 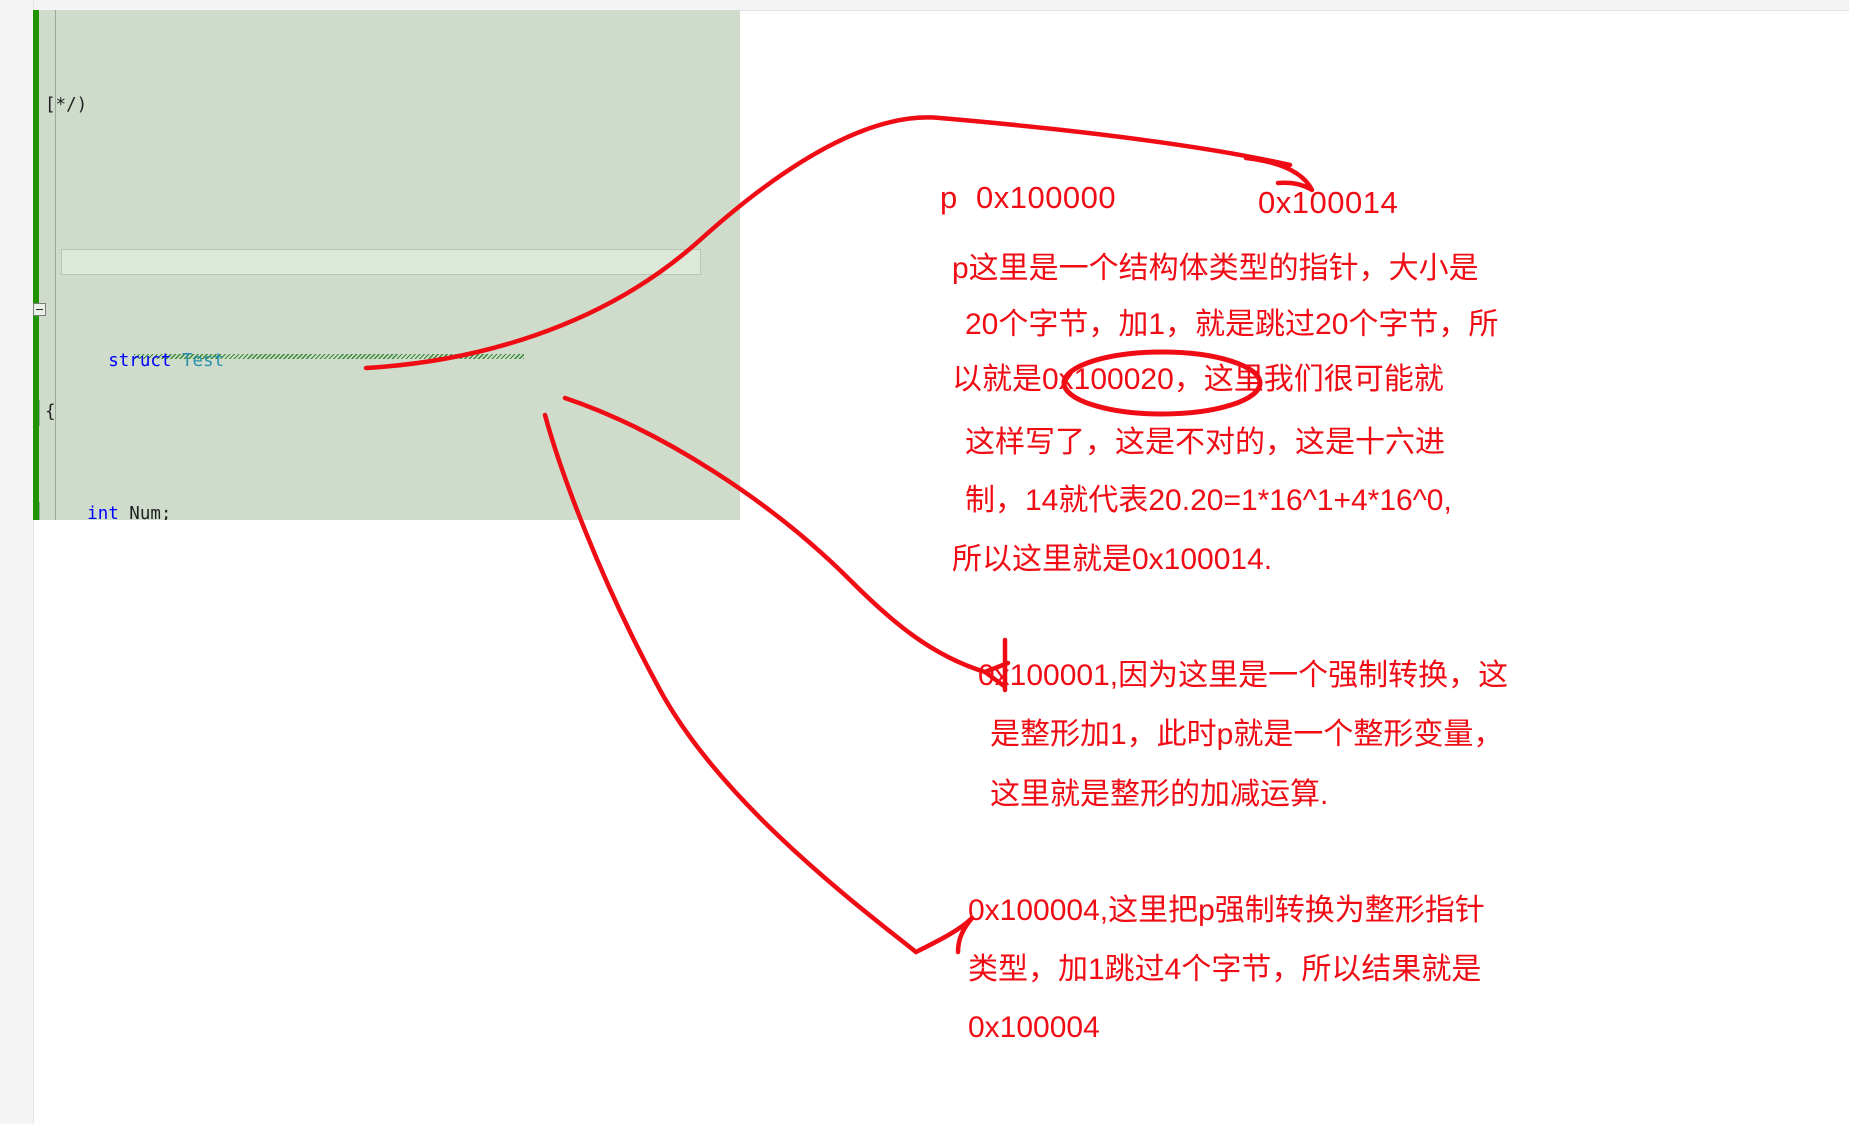 I want to click on annotation-block-2-line-3: 这里就是整形的加减运算., so click(x=1159, y=794).